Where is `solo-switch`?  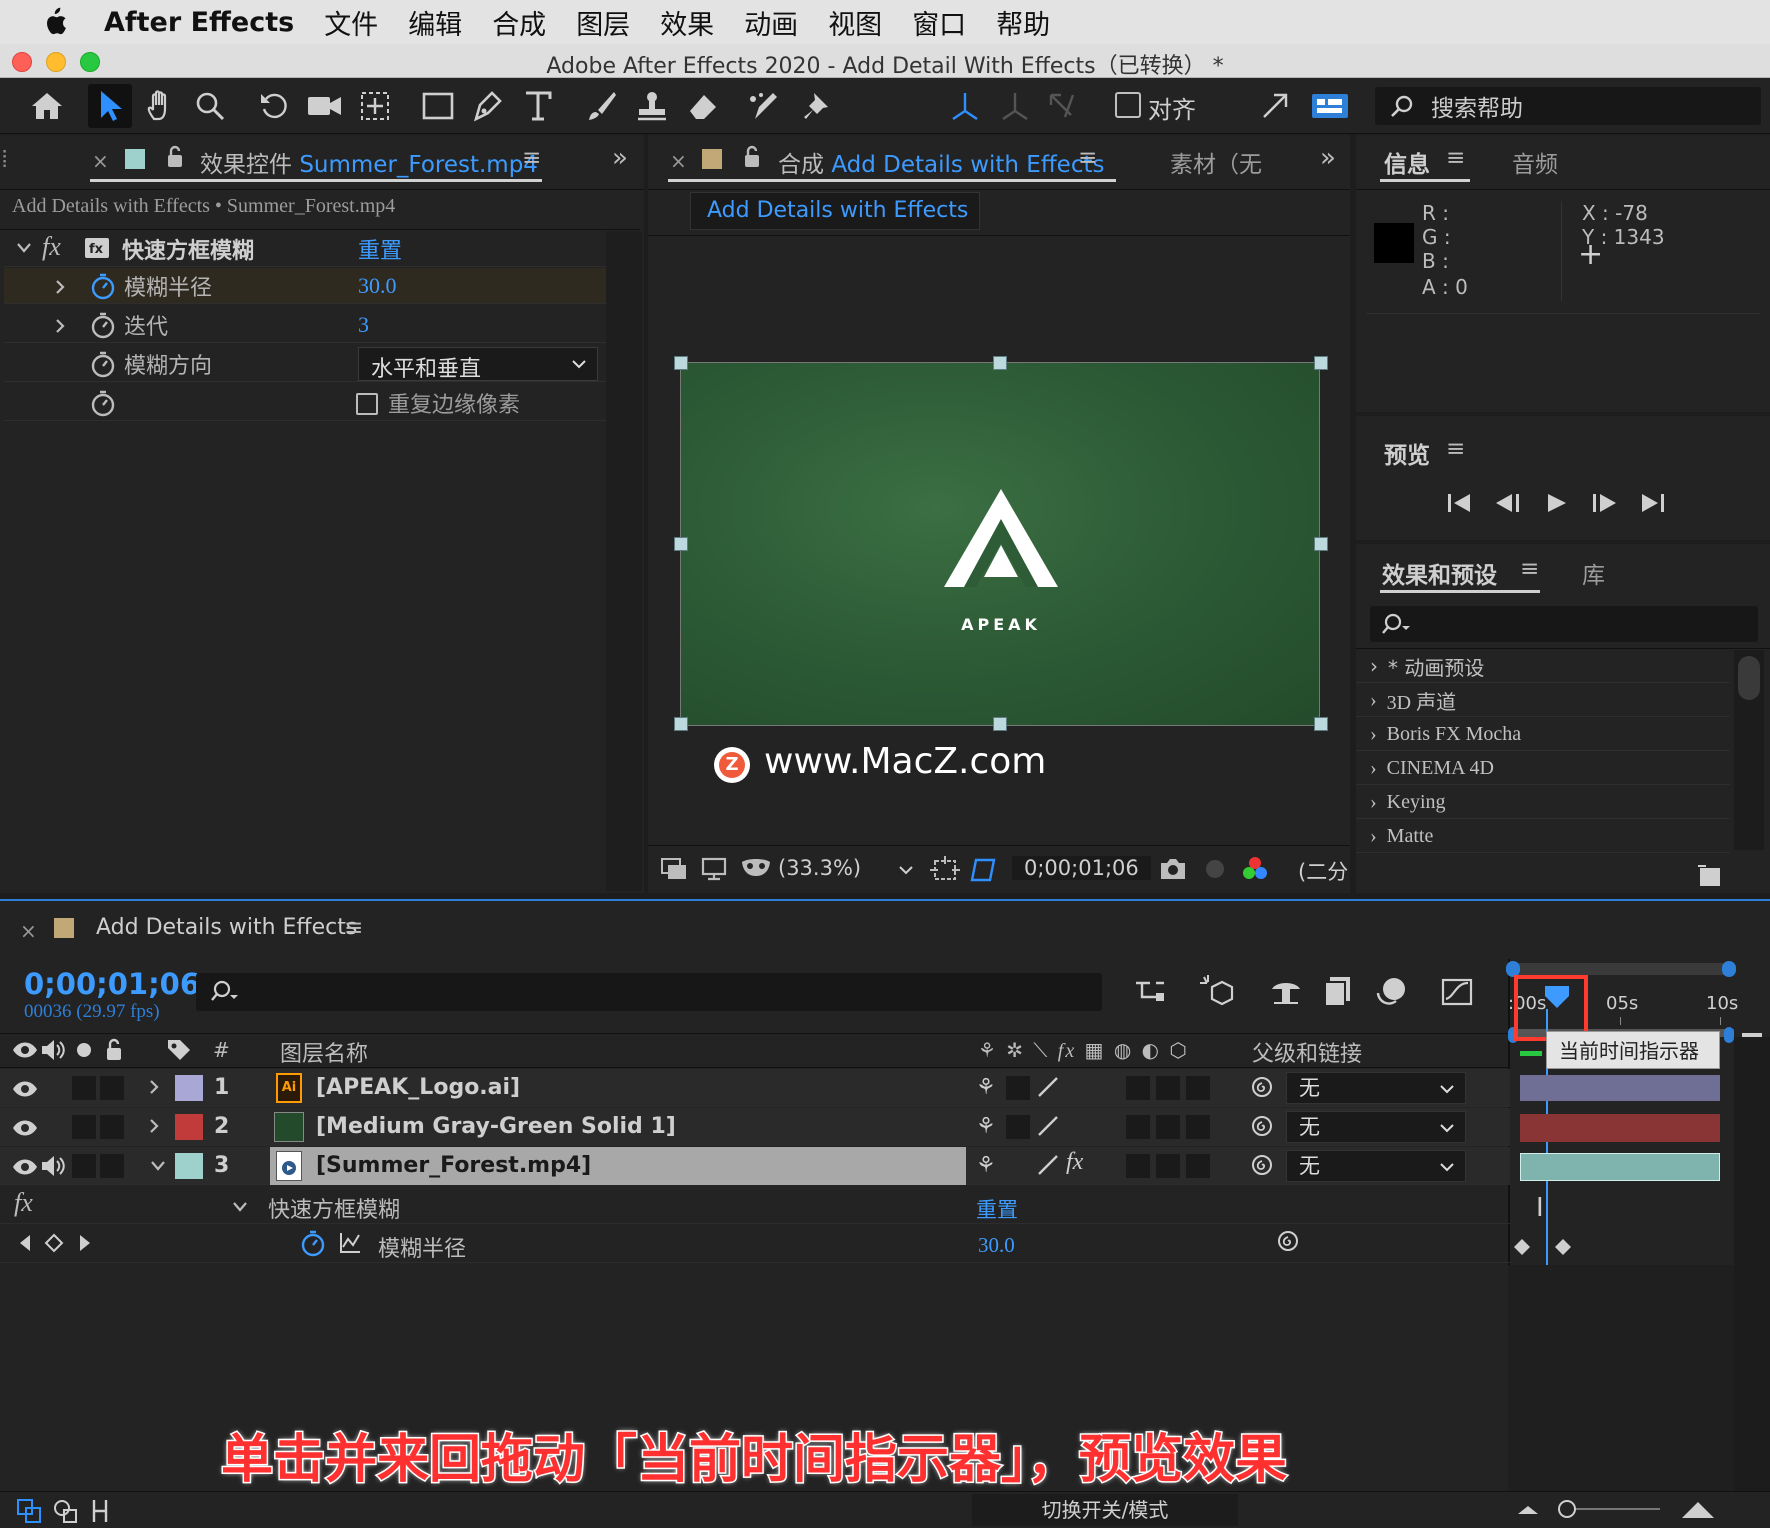
solo-switch is located at coordinates (84, 1166).